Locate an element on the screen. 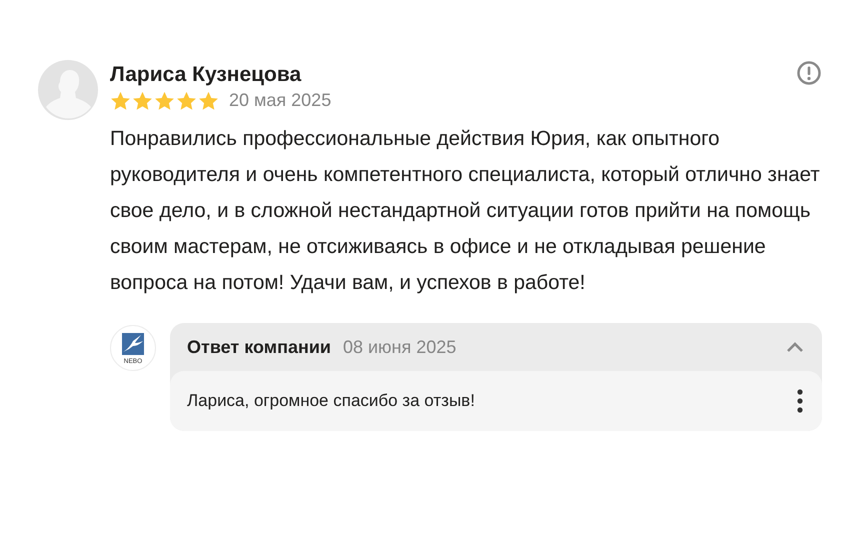  more-icon is located at coordinates (800, 401).